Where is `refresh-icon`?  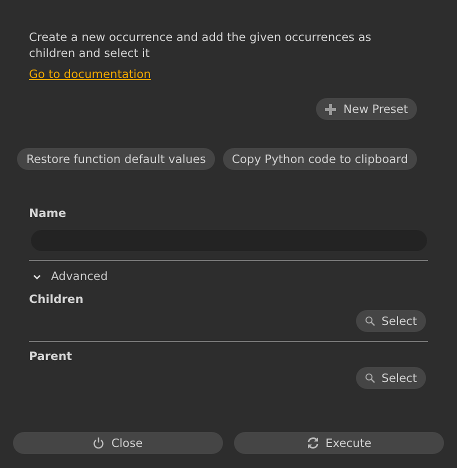
refresh-icon is located at coordinates (312, 443).